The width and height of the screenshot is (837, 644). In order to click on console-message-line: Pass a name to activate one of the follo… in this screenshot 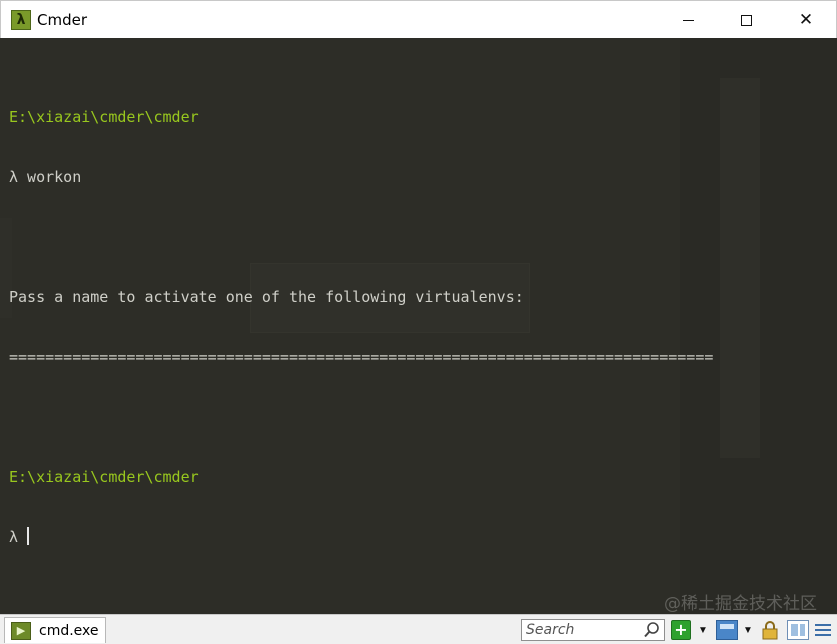, I will do `click(266, 297)`.